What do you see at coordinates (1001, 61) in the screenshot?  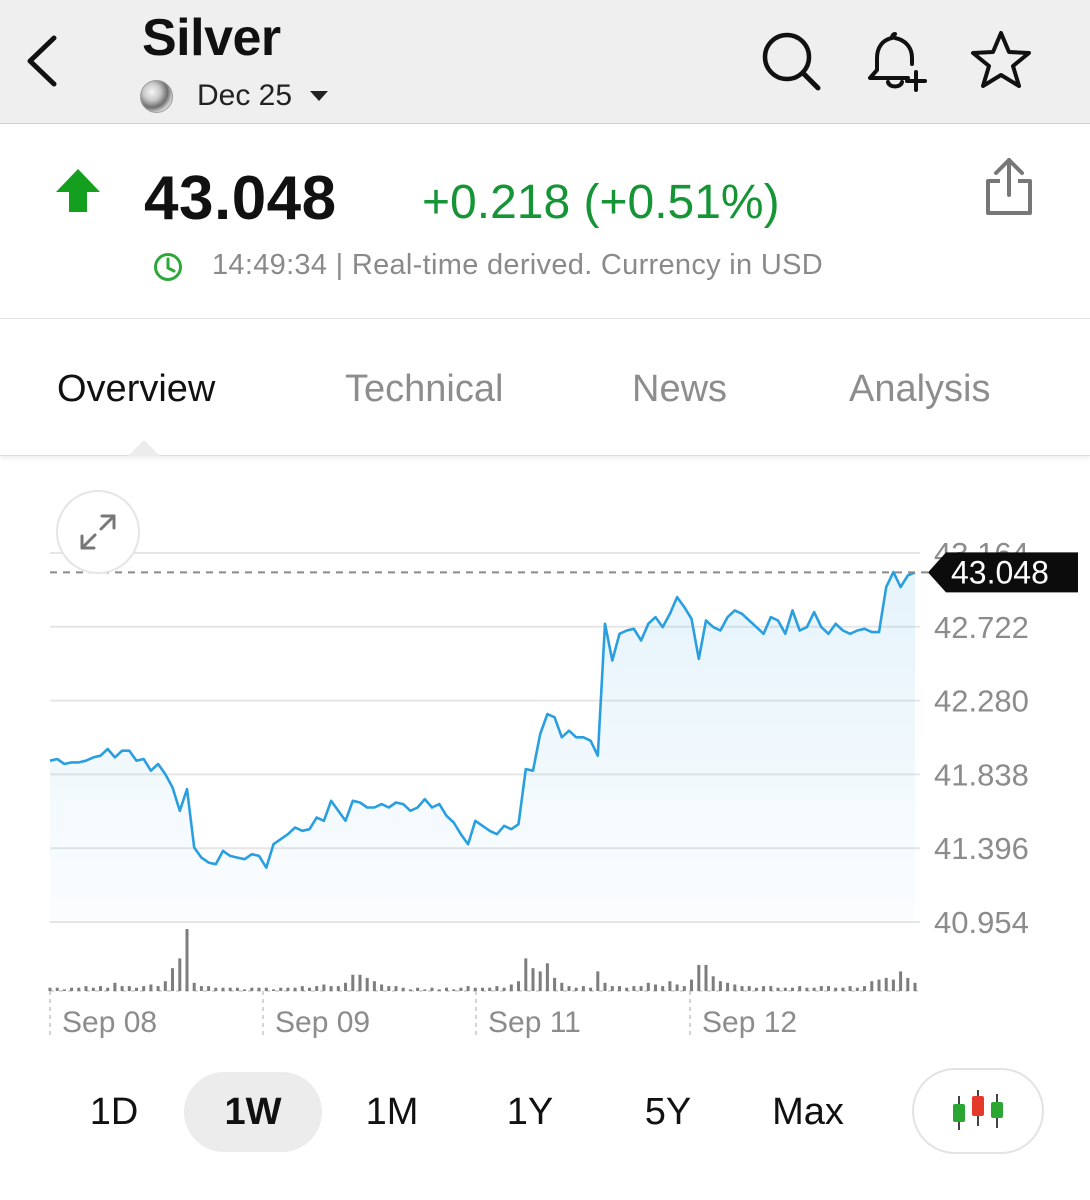 I see `watchlist-star-button` at bounding box center [1001, 61].